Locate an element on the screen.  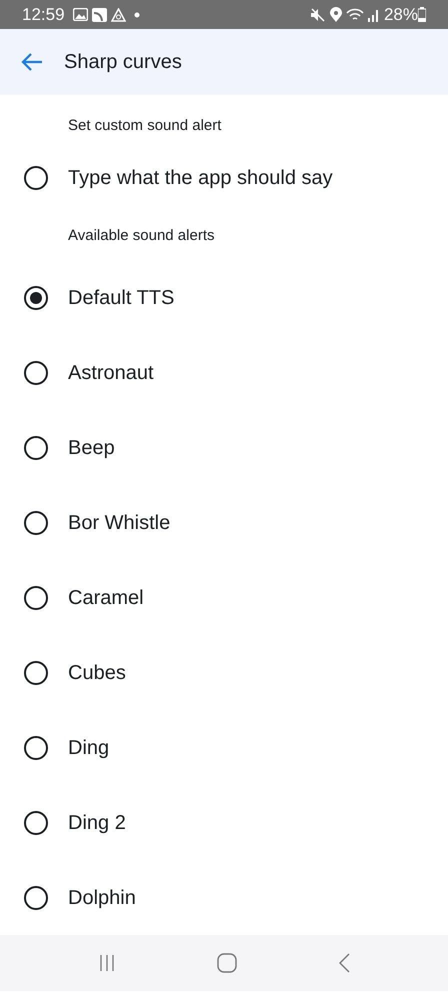
recent-apps-icon is located at coordinates (107, 963).